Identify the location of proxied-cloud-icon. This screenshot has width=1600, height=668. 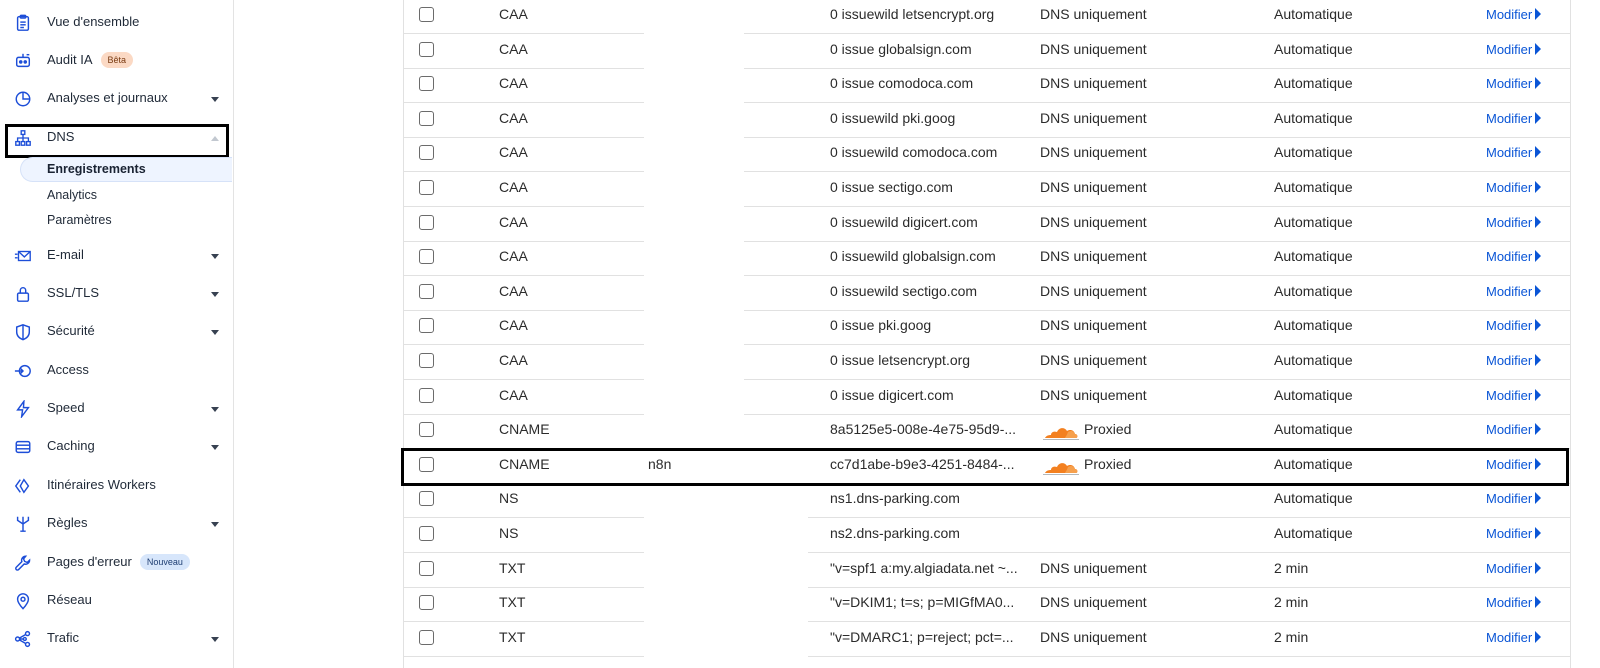
(1061, 434).